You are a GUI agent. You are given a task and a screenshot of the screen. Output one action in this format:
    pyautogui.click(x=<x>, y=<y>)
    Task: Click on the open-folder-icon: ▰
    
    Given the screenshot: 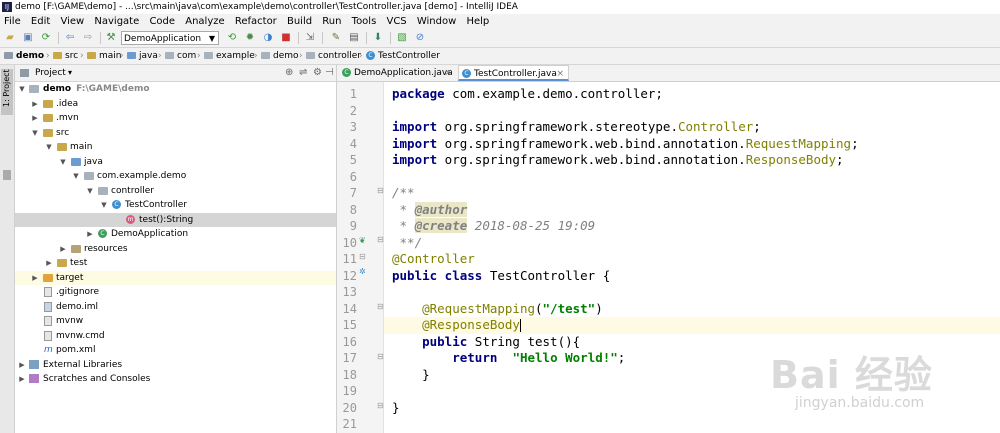 What is the action you would take?
    pyautogui.click(x=10, y=38)
    